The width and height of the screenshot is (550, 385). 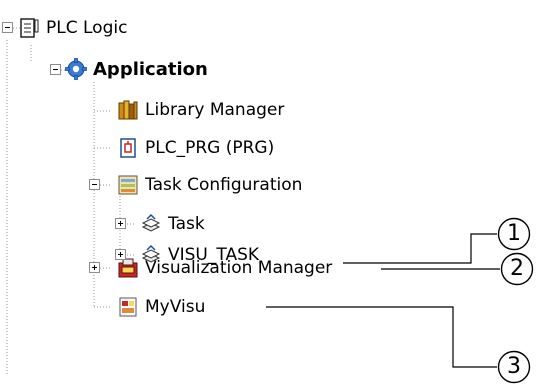 I want to click on callout-2: 2, so click(x=517, y=269).